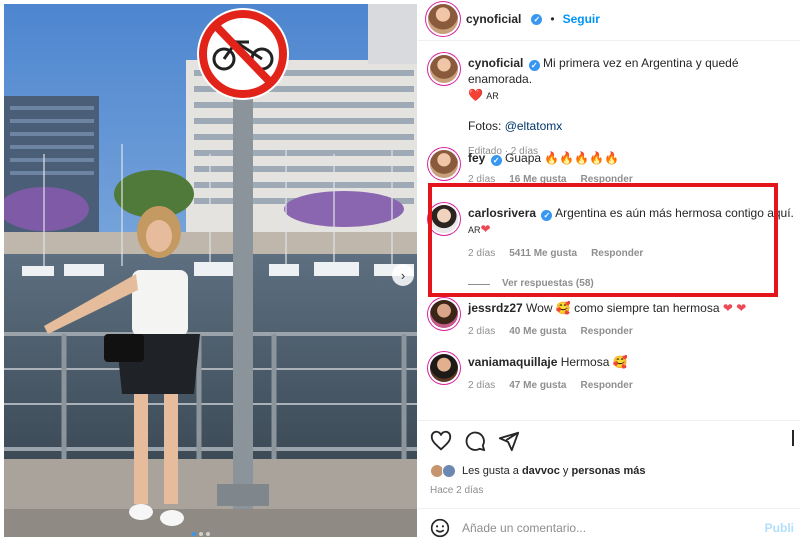 The width and height of the screenshot is (800, 541). I want to click on comment-text: Hermosa 🥰, so click(594, 362).